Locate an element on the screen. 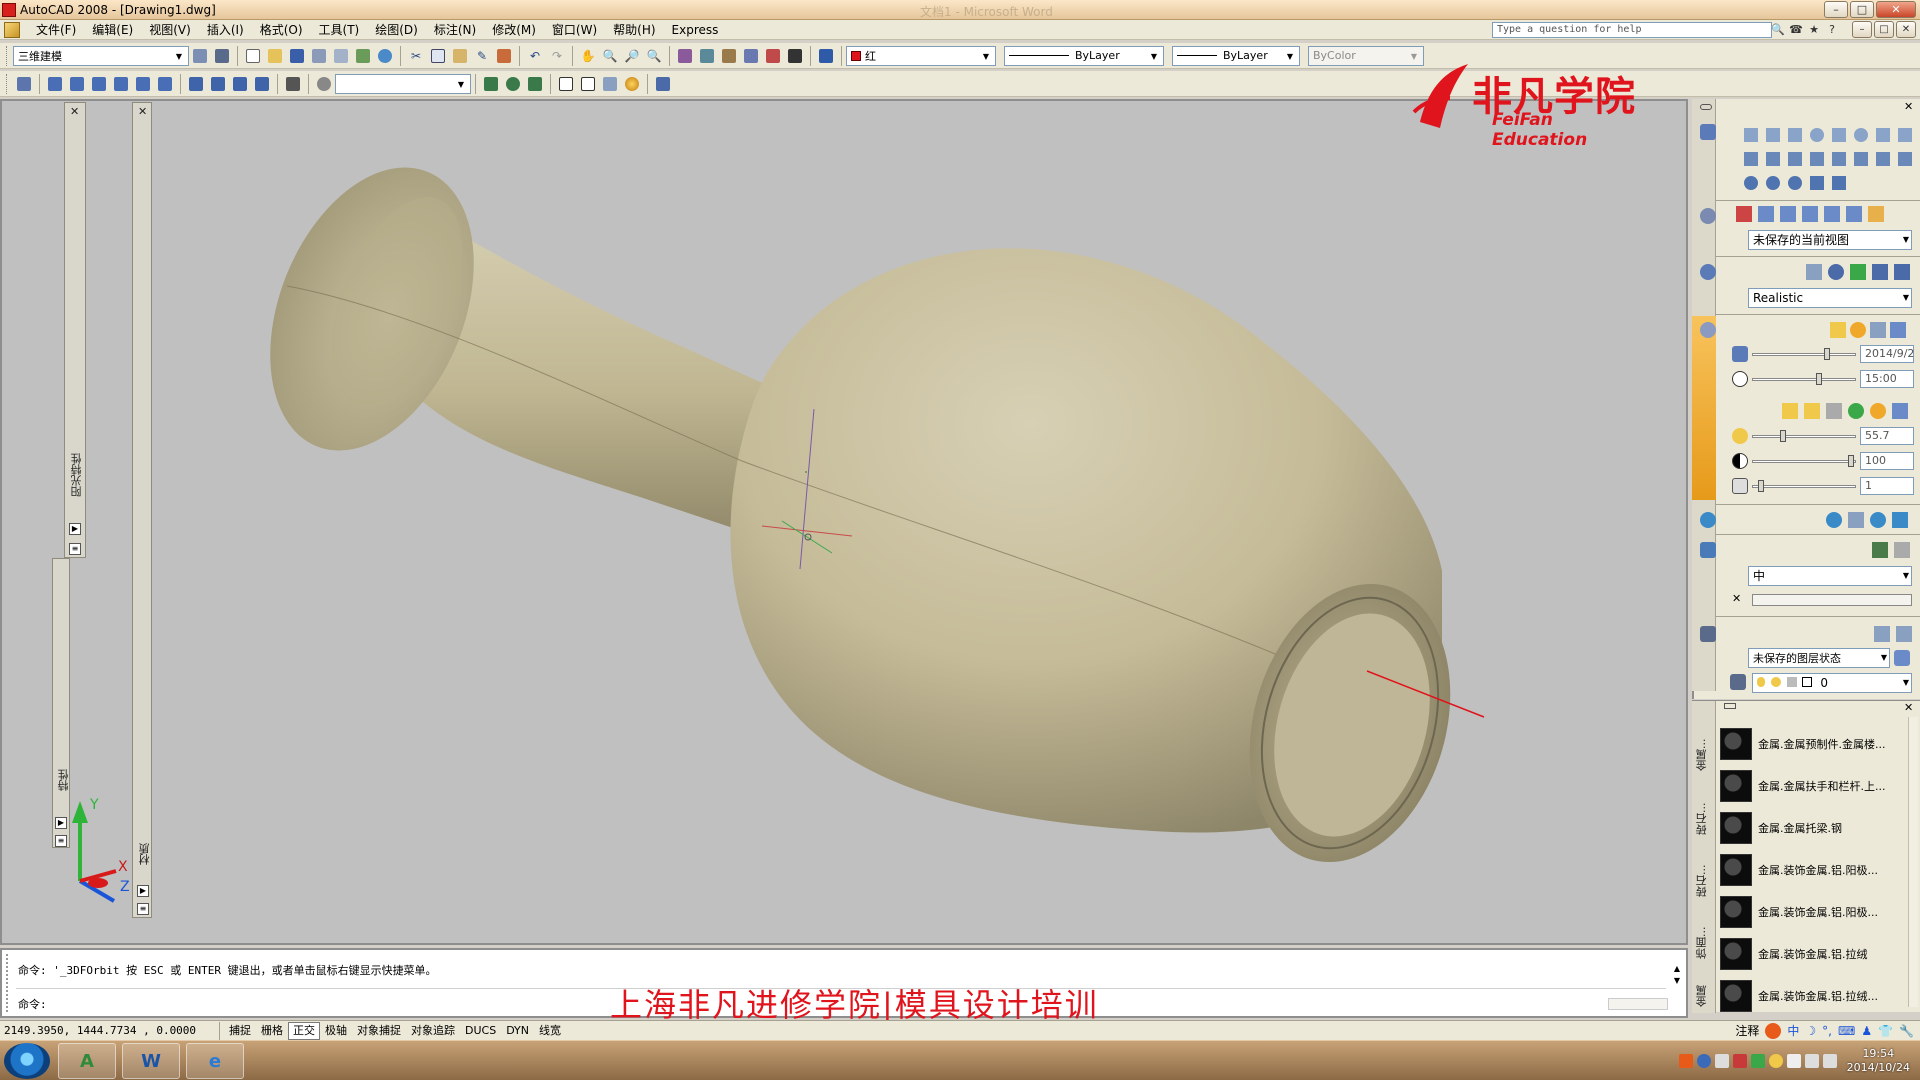 The width and height of the screenshot is (1920, 1080). layers-icon is located at coordinates (1708, 634).